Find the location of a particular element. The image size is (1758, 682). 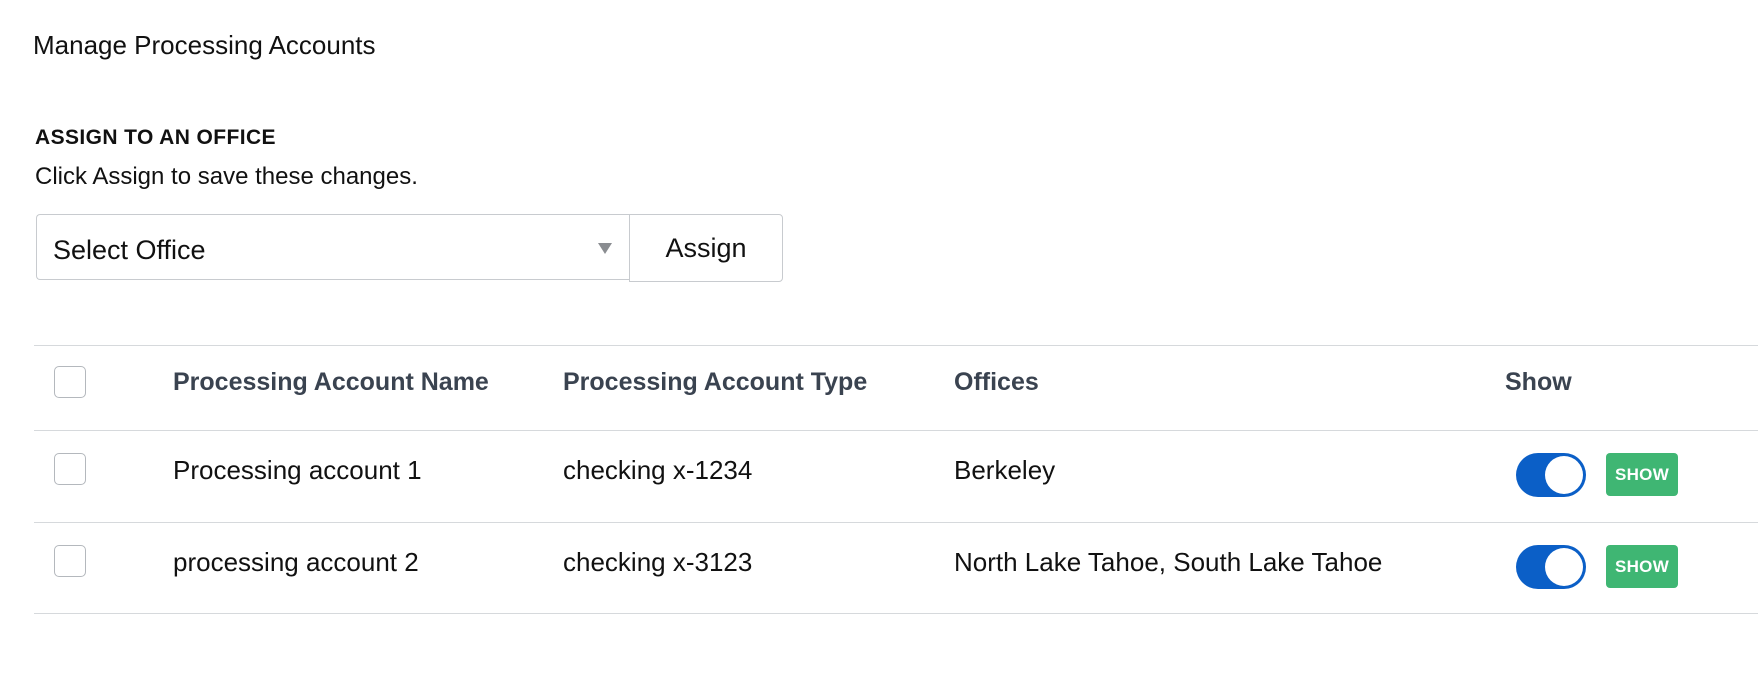

office-select-value: Select Office is located at coordinates (129, 250).